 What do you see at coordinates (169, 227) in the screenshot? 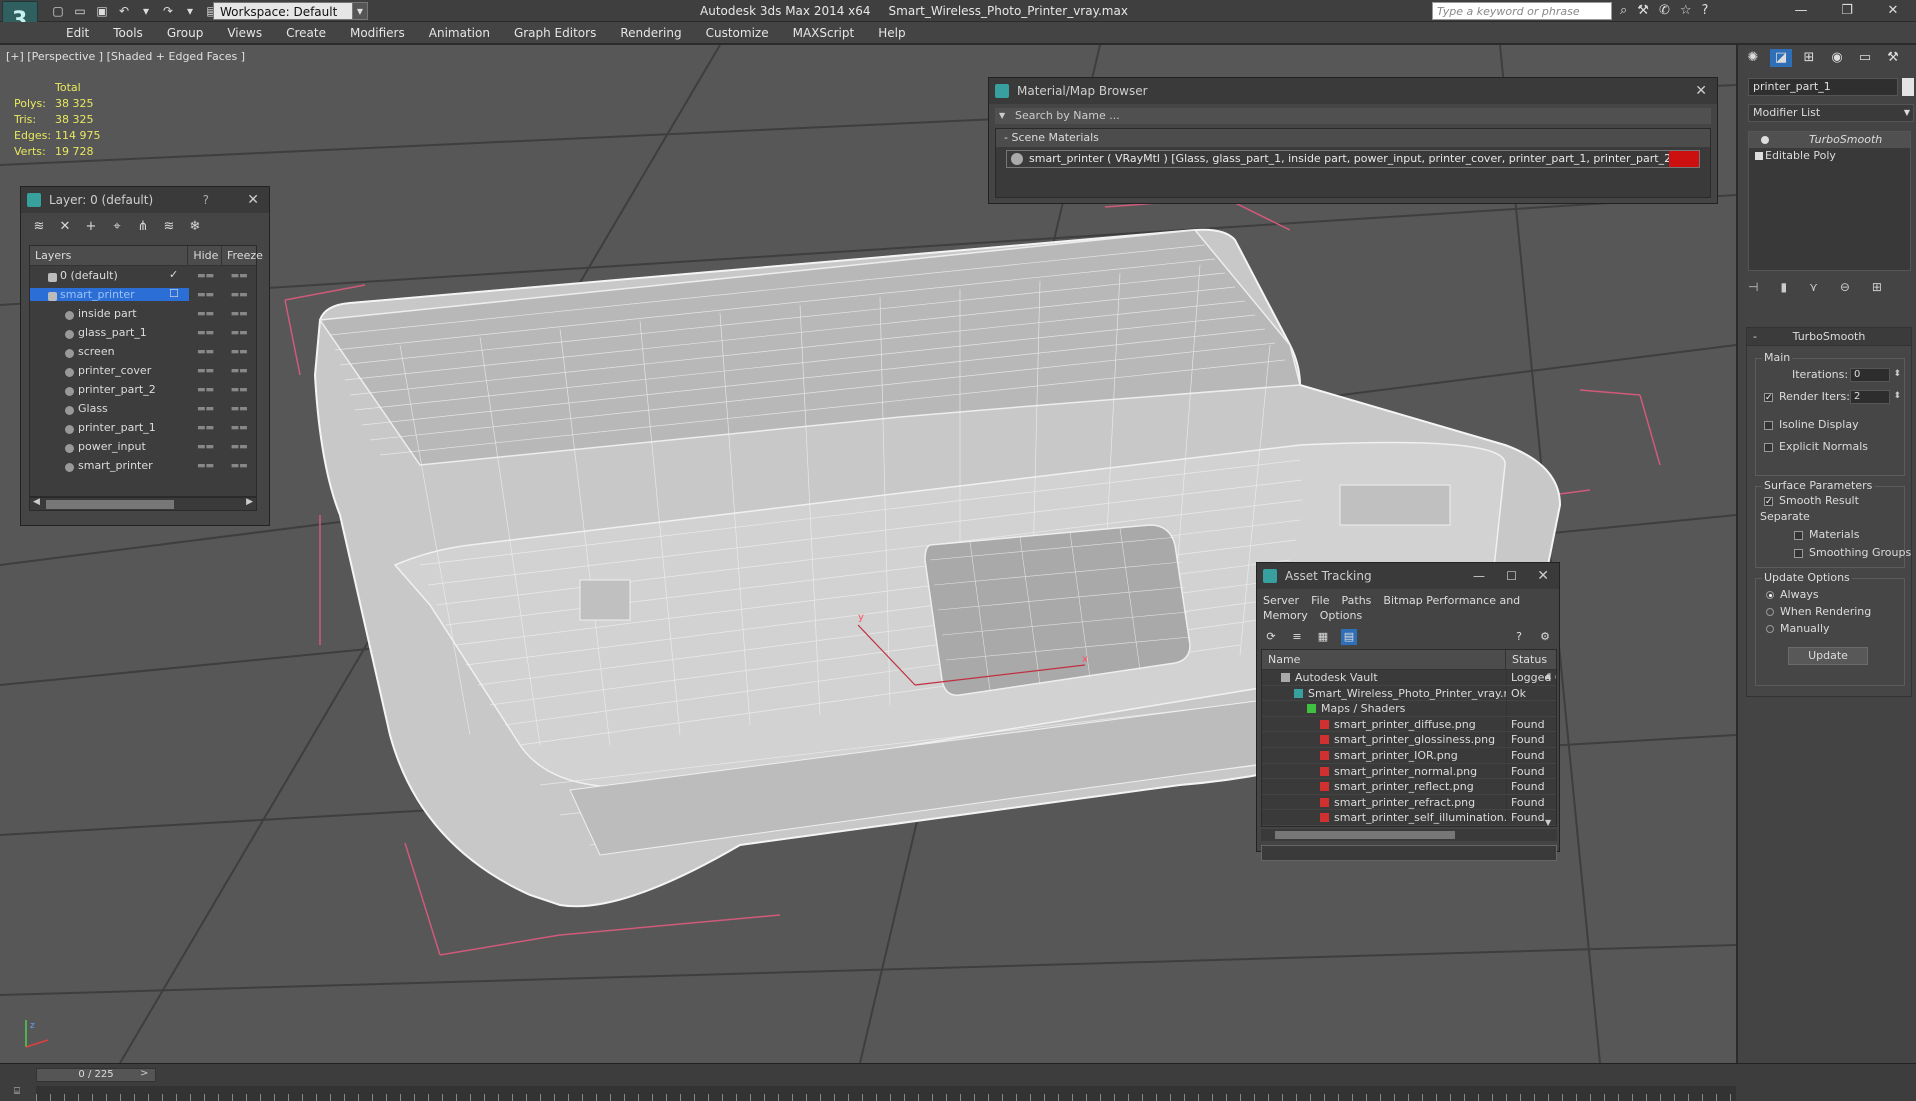
I see `hide-all-icon: ≋` at bounding box center [169, 227].